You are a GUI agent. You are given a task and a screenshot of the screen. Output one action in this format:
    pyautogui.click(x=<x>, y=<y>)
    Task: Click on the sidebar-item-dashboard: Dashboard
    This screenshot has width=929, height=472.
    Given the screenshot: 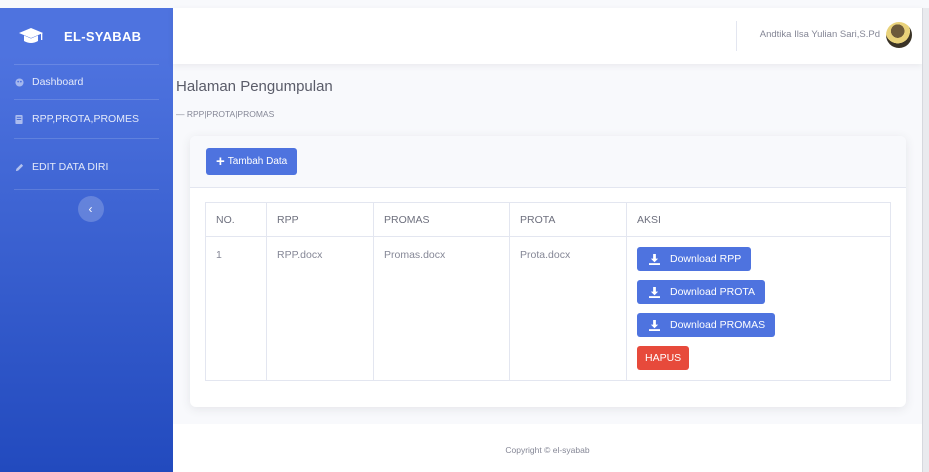 What is the action you would take?
    pyautogui.click(x=86, y=82)
    